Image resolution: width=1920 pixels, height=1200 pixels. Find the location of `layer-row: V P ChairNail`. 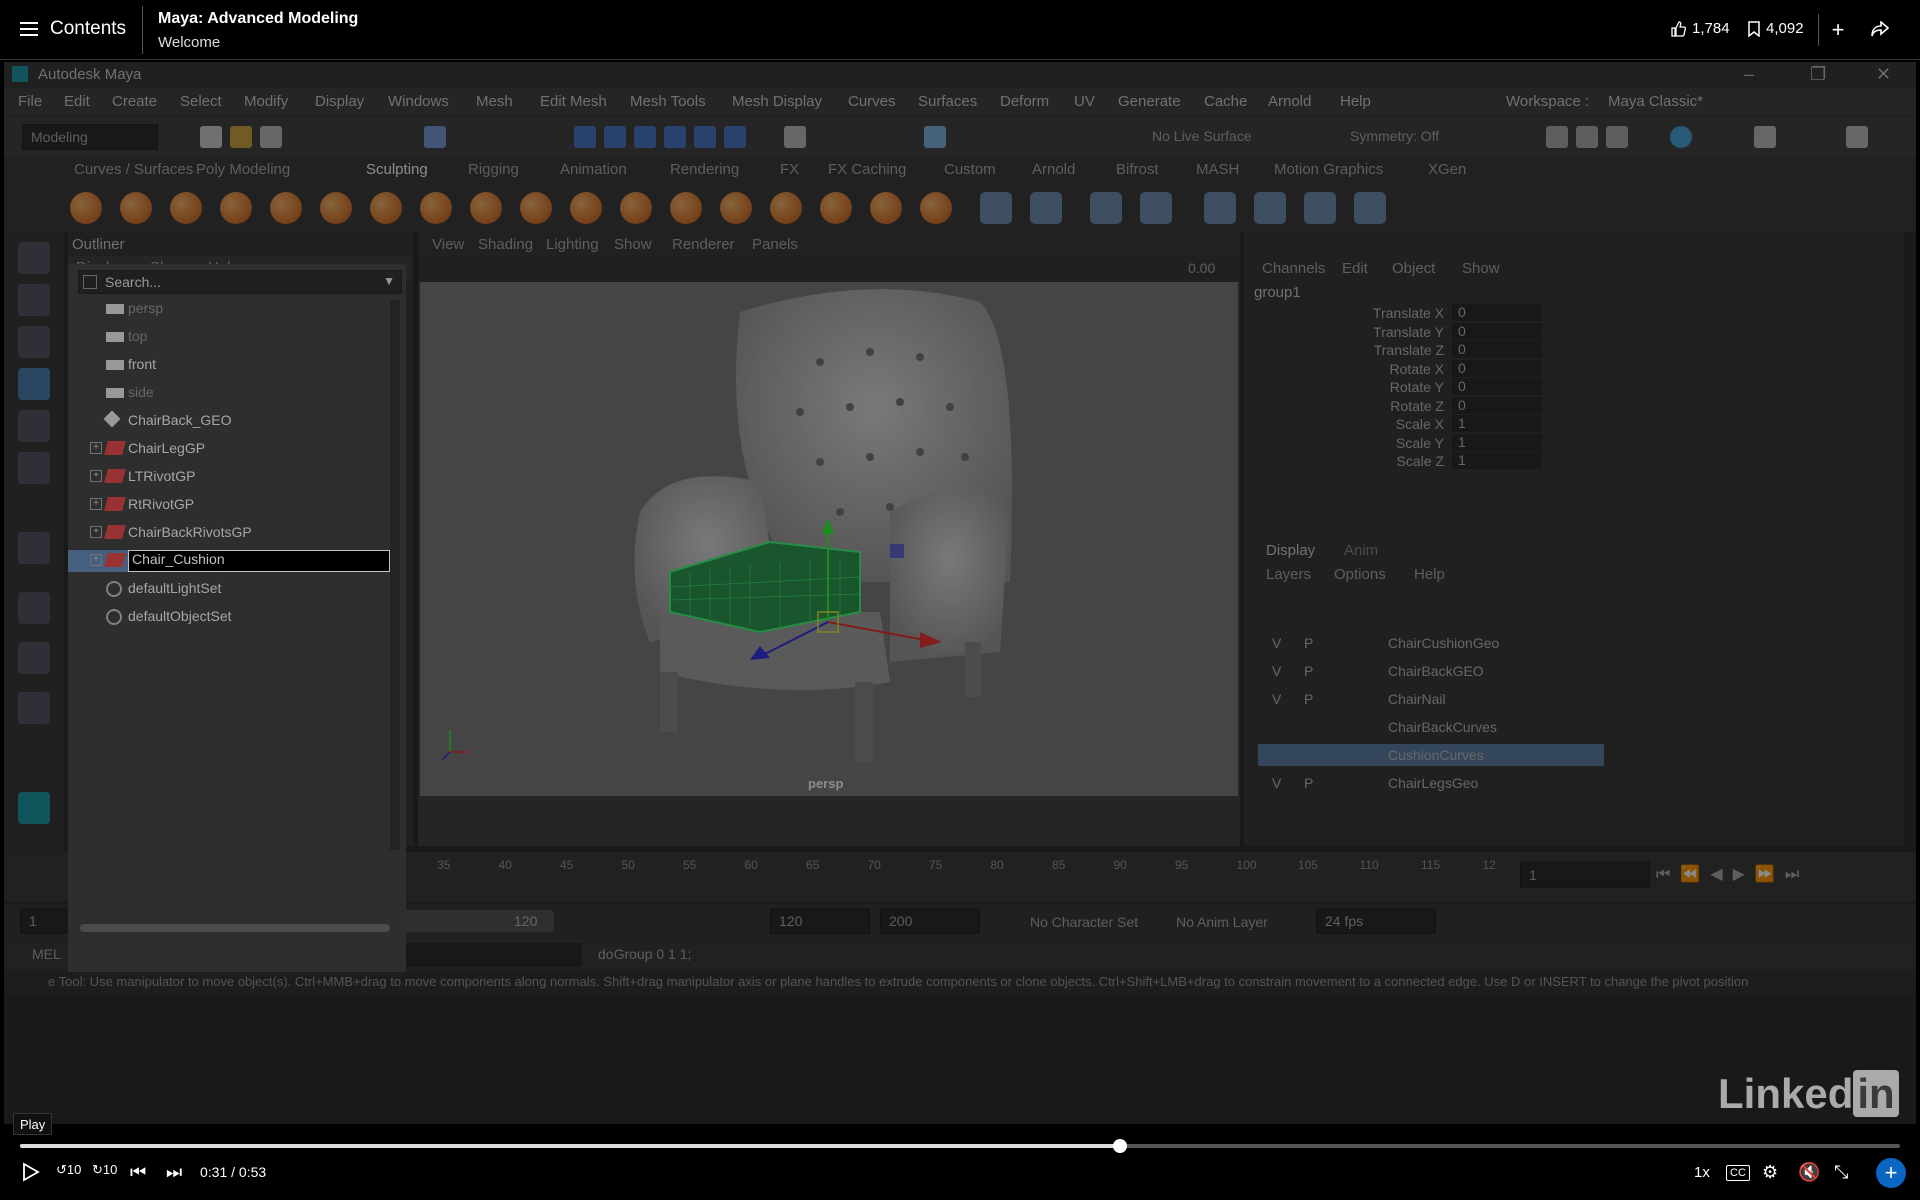

layer-row: V P ChairNail is located at coordinates (1431, 699).